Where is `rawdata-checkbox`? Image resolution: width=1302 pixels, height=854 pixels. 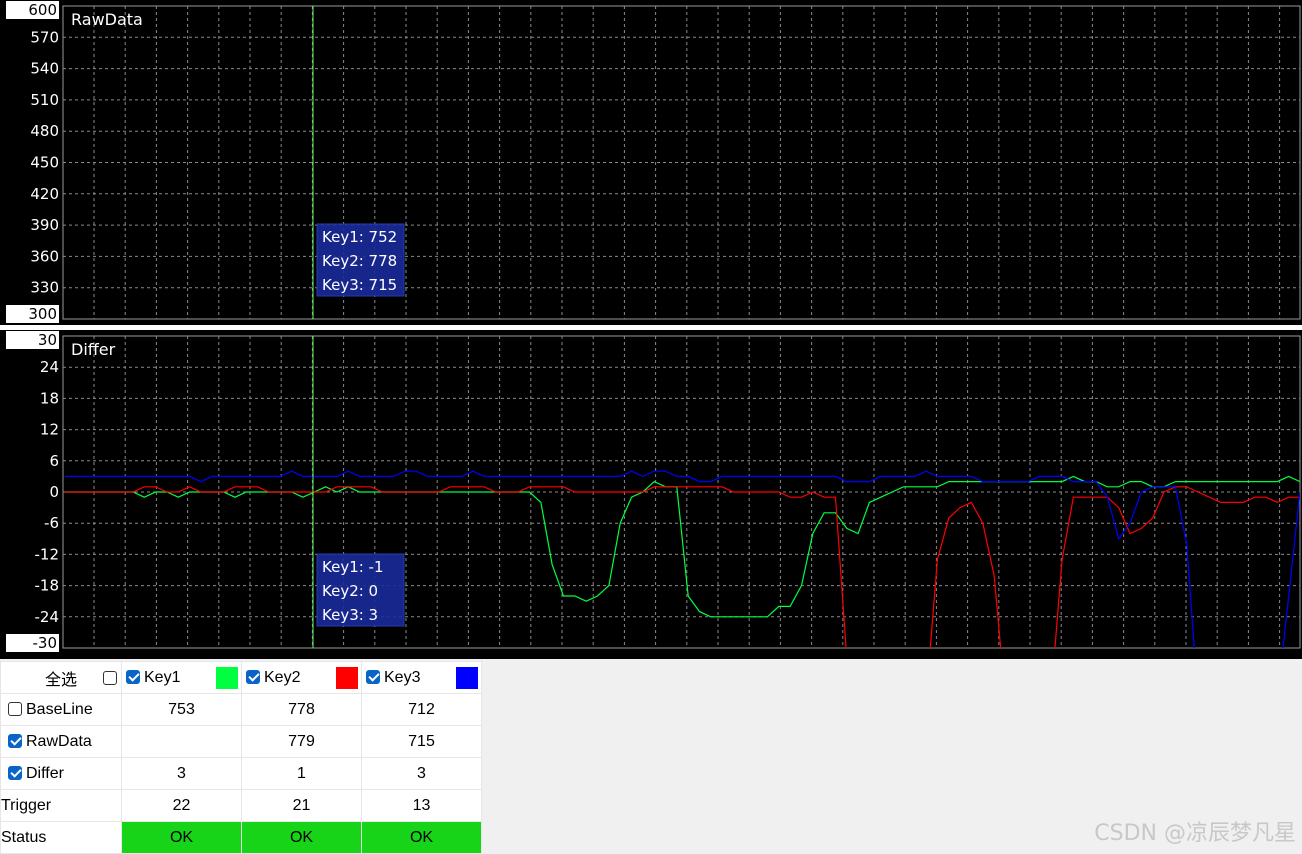 rawdata-checkbox is located at coordinates (15, 740).